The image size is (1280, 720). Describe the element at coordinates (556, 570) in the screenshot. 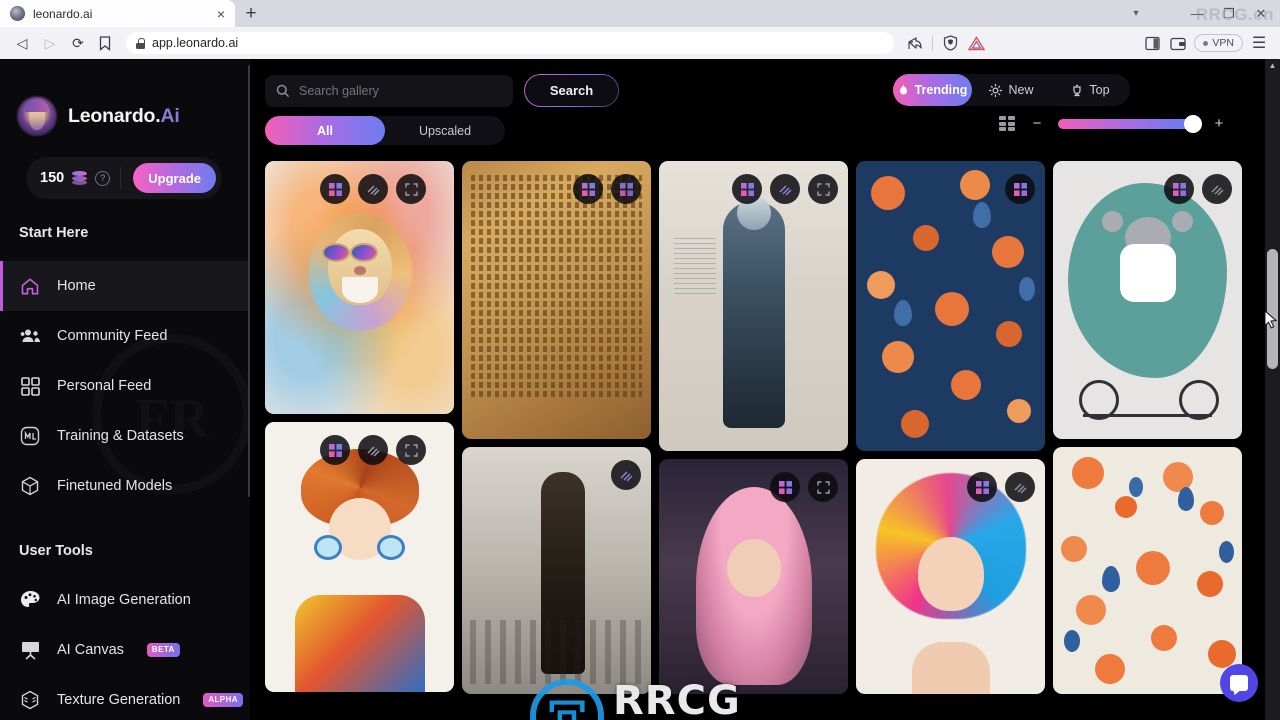

I see `gallery-card-dark-figures-sheet` at that location.